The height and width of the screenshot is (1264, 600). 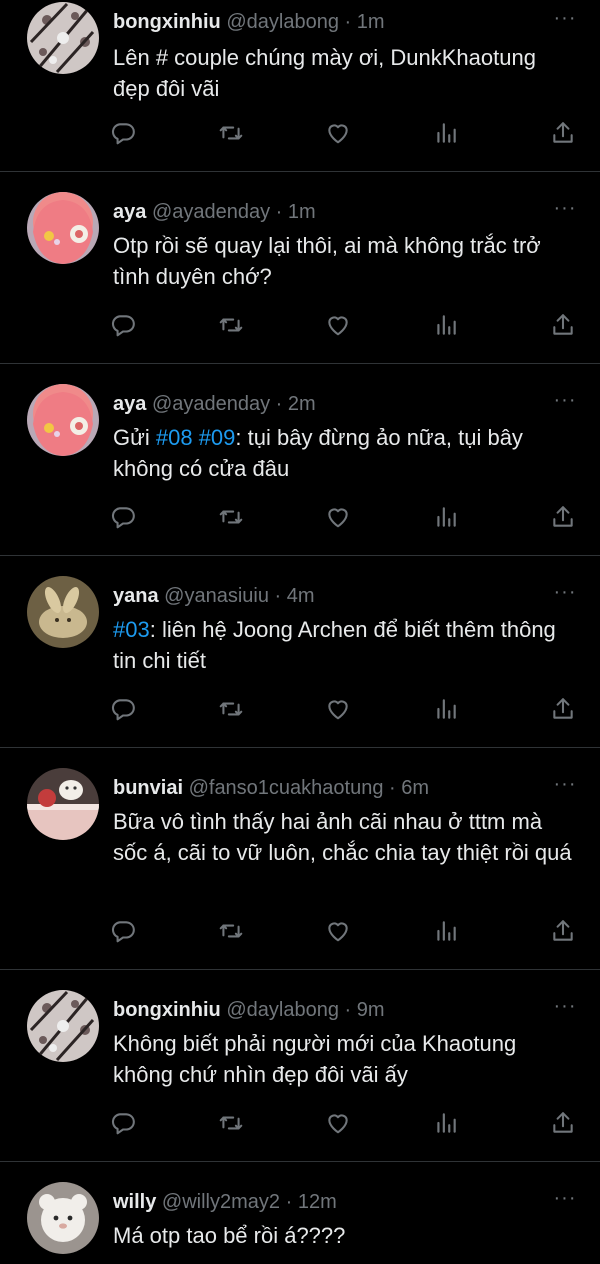 What do you see at coordinates (344, 1235) in the screenshot?
I see `tweet-text: Má otp tao bể rồi á????` at bounding box center [344, 1235].